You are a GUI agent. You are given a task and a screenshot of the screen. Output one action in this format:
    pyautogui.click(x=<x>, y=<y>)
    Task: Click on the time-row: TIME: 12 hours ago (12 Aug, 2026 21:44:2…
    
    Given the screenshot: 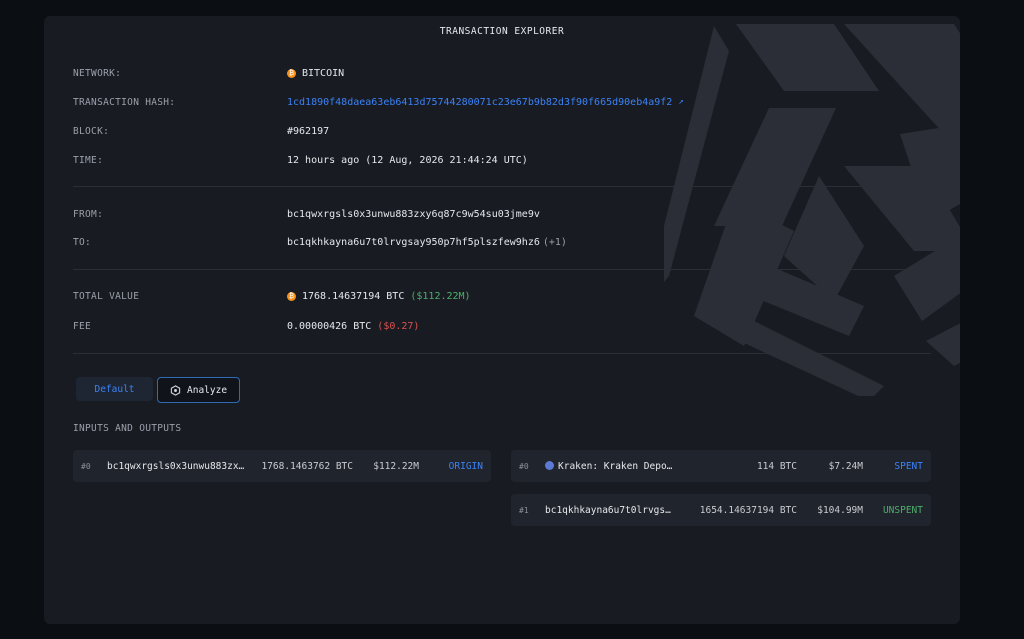 What is the action you would take?
    pyautogui.click(x=503, y=160)
    